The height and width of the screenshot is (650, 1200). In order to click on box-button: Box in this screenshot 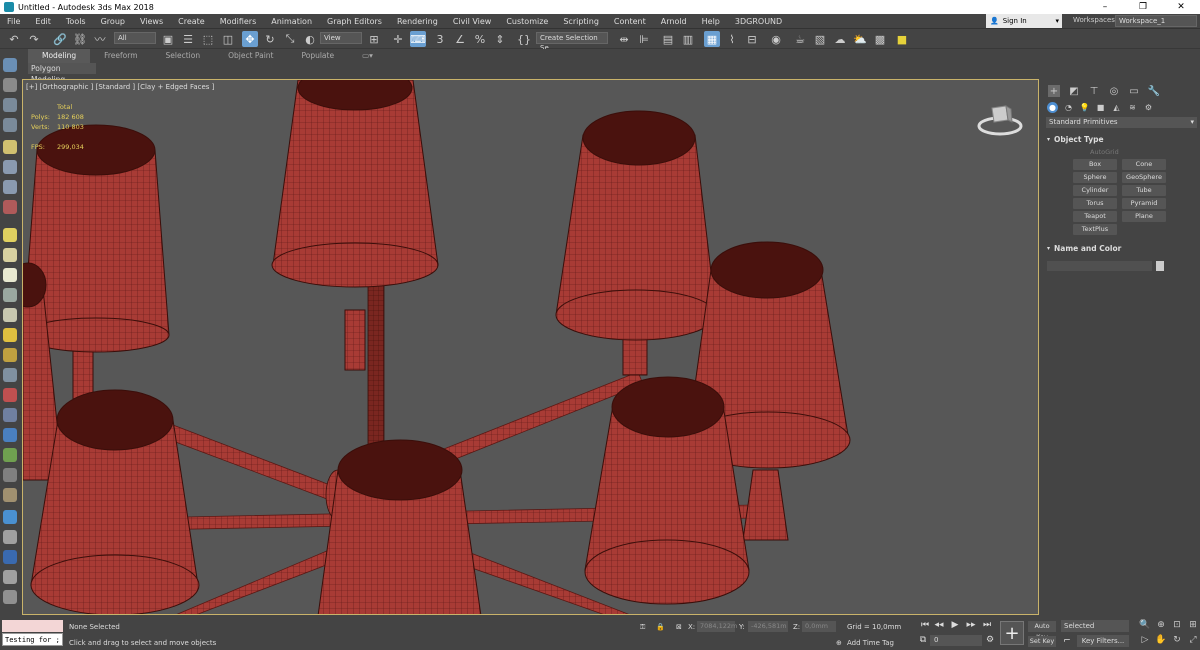, I will do `click(1095, 164)`.